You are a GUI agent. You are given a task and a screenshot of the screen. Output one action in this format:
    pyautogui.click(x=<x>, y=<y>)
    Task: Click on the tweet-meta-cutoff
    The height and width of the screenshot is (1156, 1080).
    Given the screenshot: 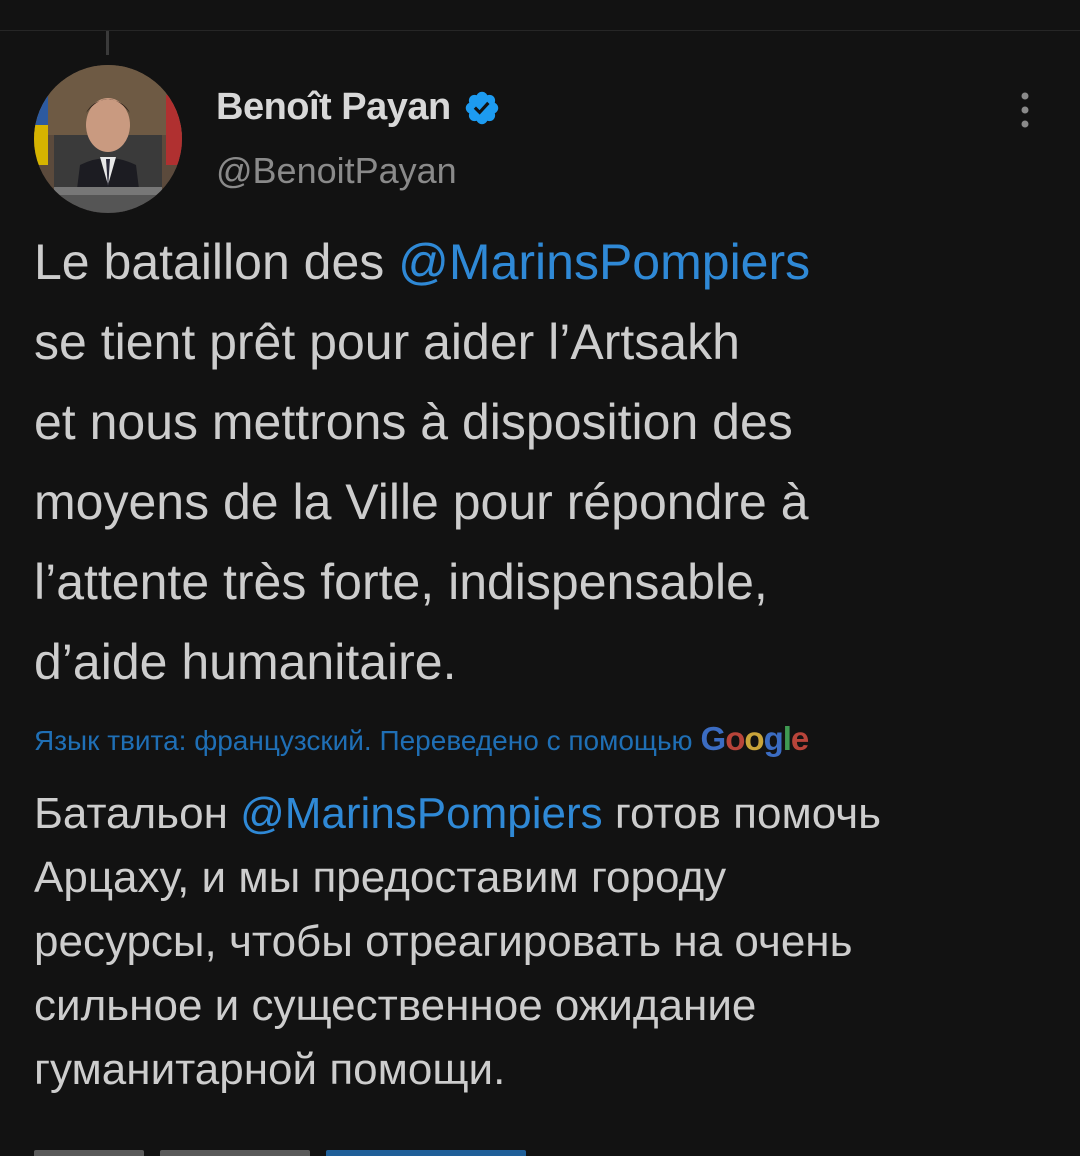 What is the action you would take?
    pyautogui.click(x=280, y=1153)
    